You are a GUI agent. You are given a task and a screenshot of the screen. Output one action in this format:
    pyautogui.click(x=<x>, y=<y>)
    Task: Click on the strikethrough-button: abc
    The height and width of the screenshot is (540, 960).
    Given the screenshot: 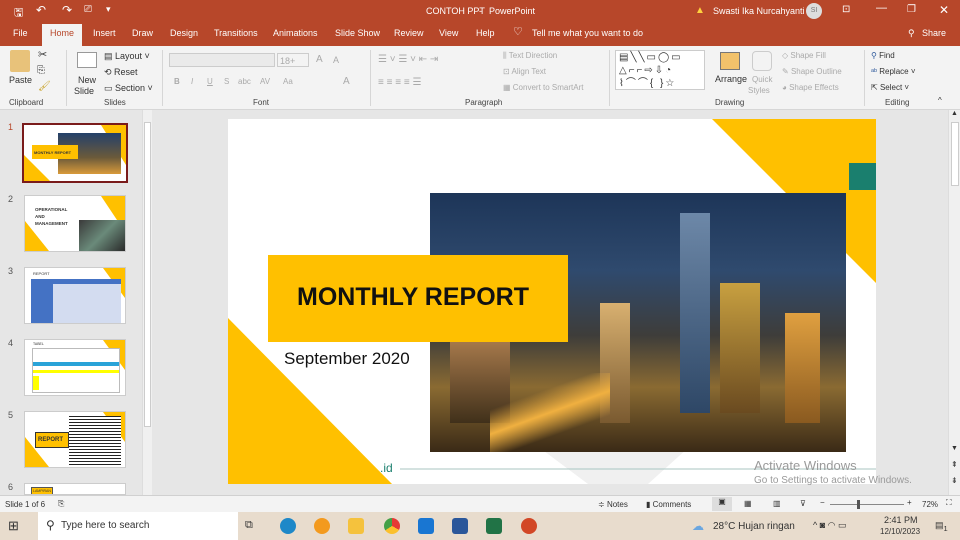 What is the action you would take?
    pyautogui.click(x=244, y=81)
    